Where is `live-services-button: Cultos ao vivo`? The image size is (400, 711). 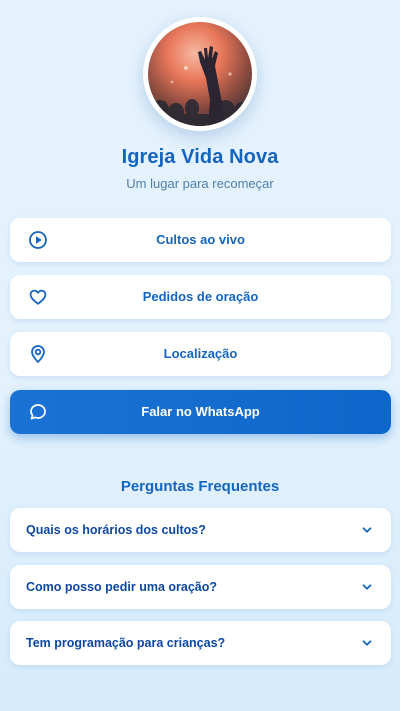 live-services-button: Cultos ao vivo is located at coordinates (200, 240).